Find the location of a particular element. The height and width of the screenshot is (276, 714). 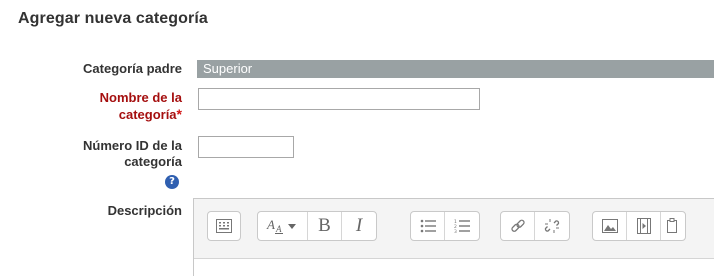

toolbar-toggle-button is located at coordinates (224, 226).